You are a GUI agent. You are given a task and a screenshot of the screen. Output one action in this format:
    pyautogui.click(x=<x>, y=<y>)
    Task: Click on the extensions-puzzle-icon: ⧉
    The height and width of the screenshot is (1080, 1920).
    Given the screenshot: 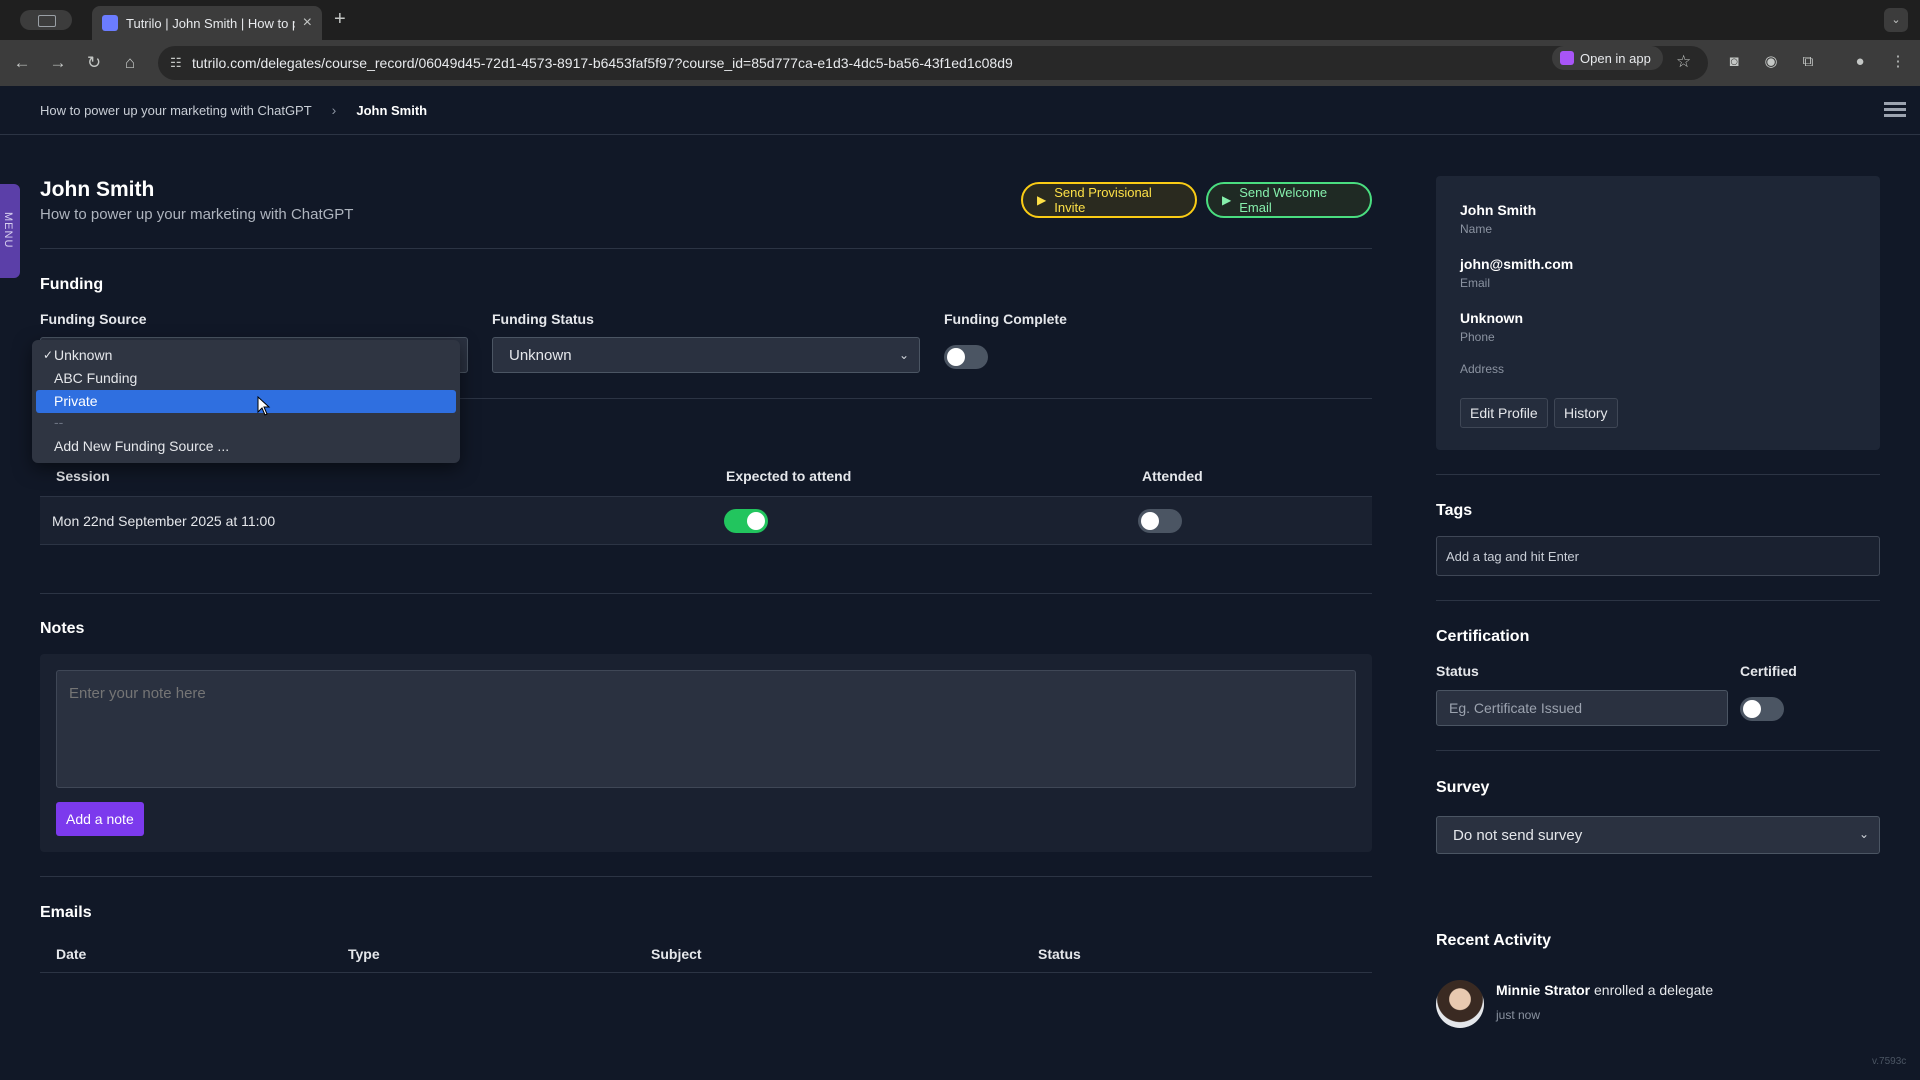 What is the action you would take?
    pyautogui.click(x=1808, y=62)
    